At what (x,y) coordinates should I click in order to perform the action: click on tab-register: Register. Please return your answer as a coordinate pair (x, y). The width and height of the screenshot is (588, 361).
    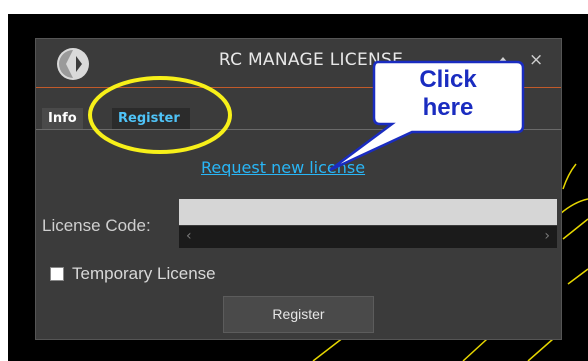
    Looking at the image, I should click on (151, 118).